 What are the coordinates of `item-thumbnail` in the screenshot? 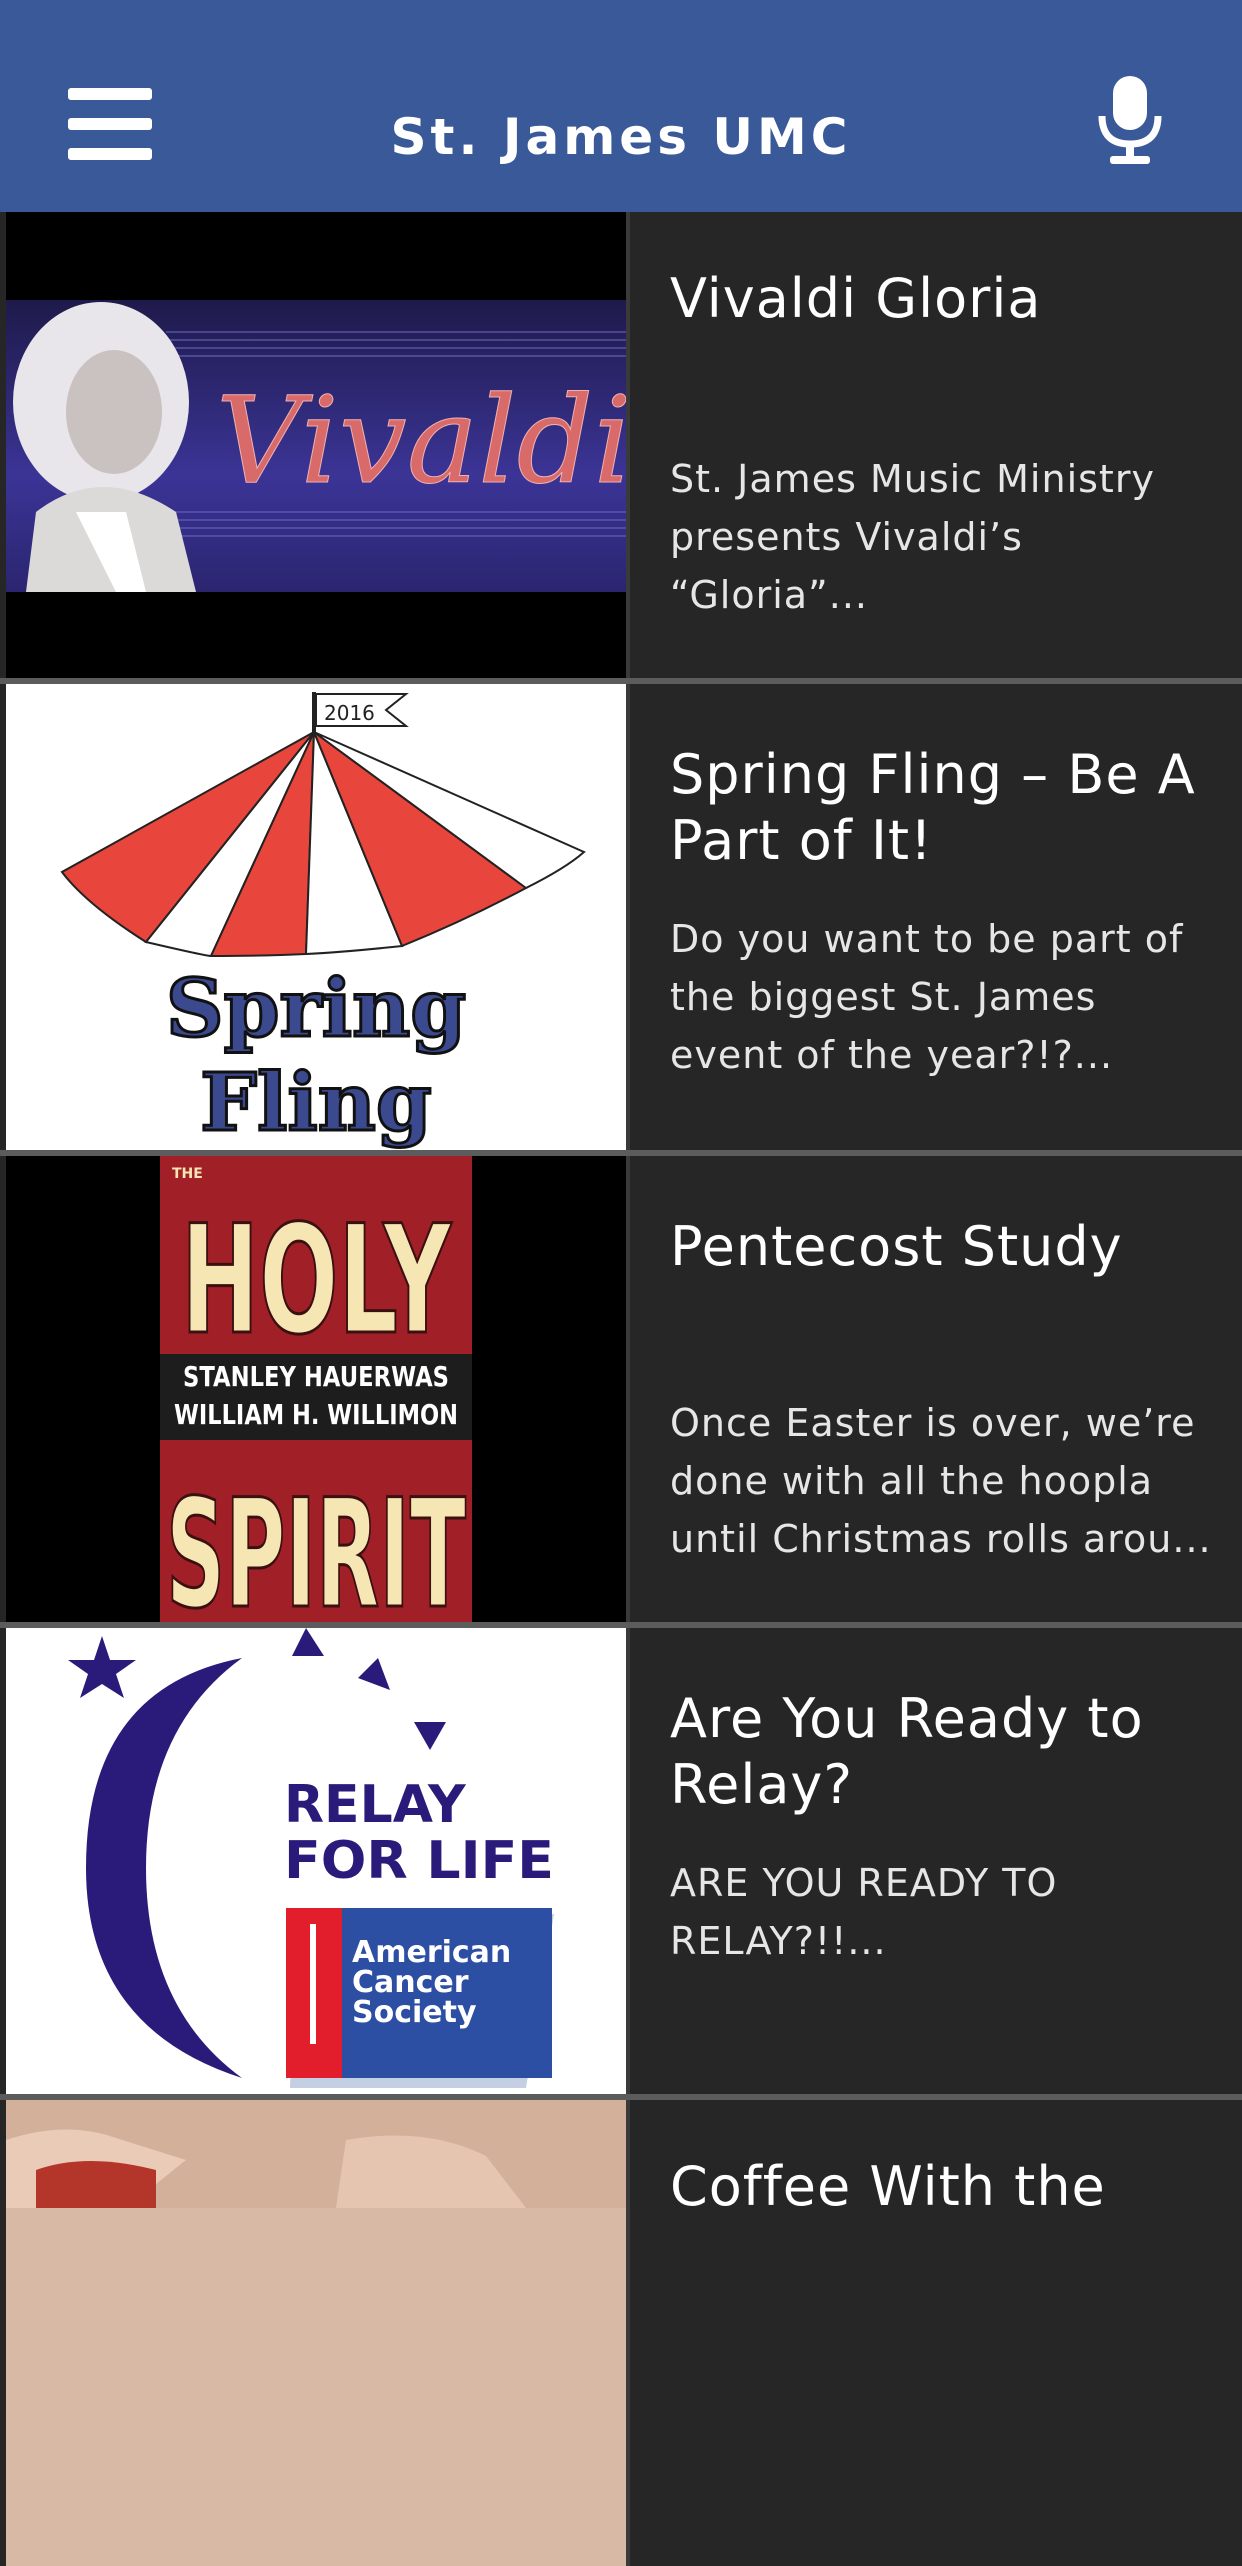 It's located at (316, 2333).